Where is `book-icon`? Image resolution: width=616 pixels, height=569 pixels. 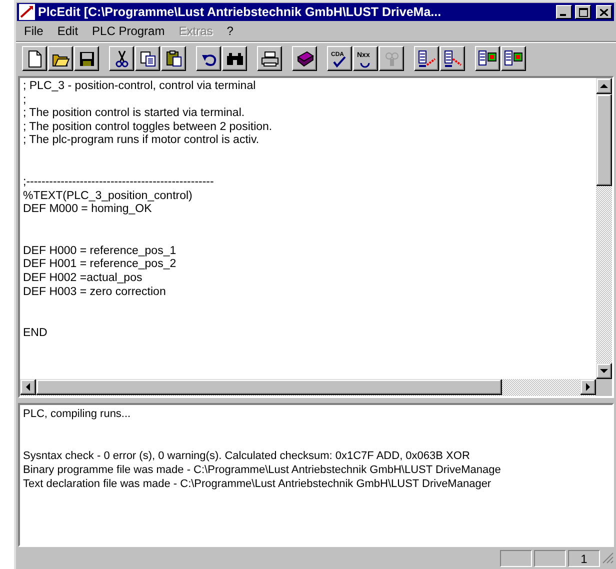
book-icon is located at coordinates (305, 58).